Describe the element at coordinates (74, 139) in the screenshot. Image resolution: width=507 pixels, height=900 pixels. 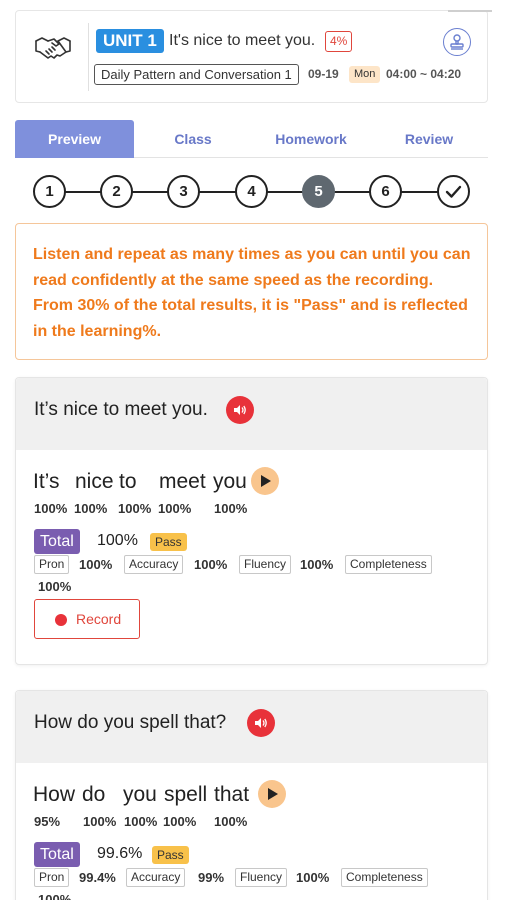
I see `tab-preview: Preview` at that location.